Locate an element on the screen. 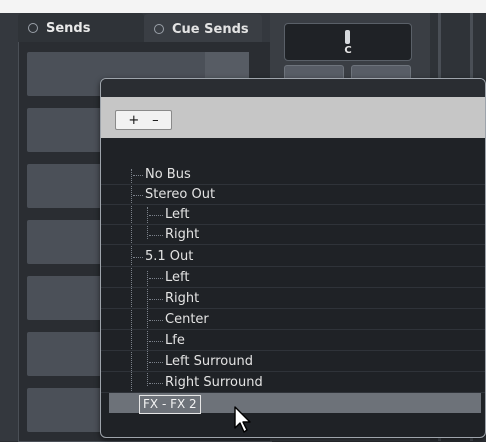 The height and width of the screenshot is (442, 486). pan-label: C is located at coordinates (348, 50).